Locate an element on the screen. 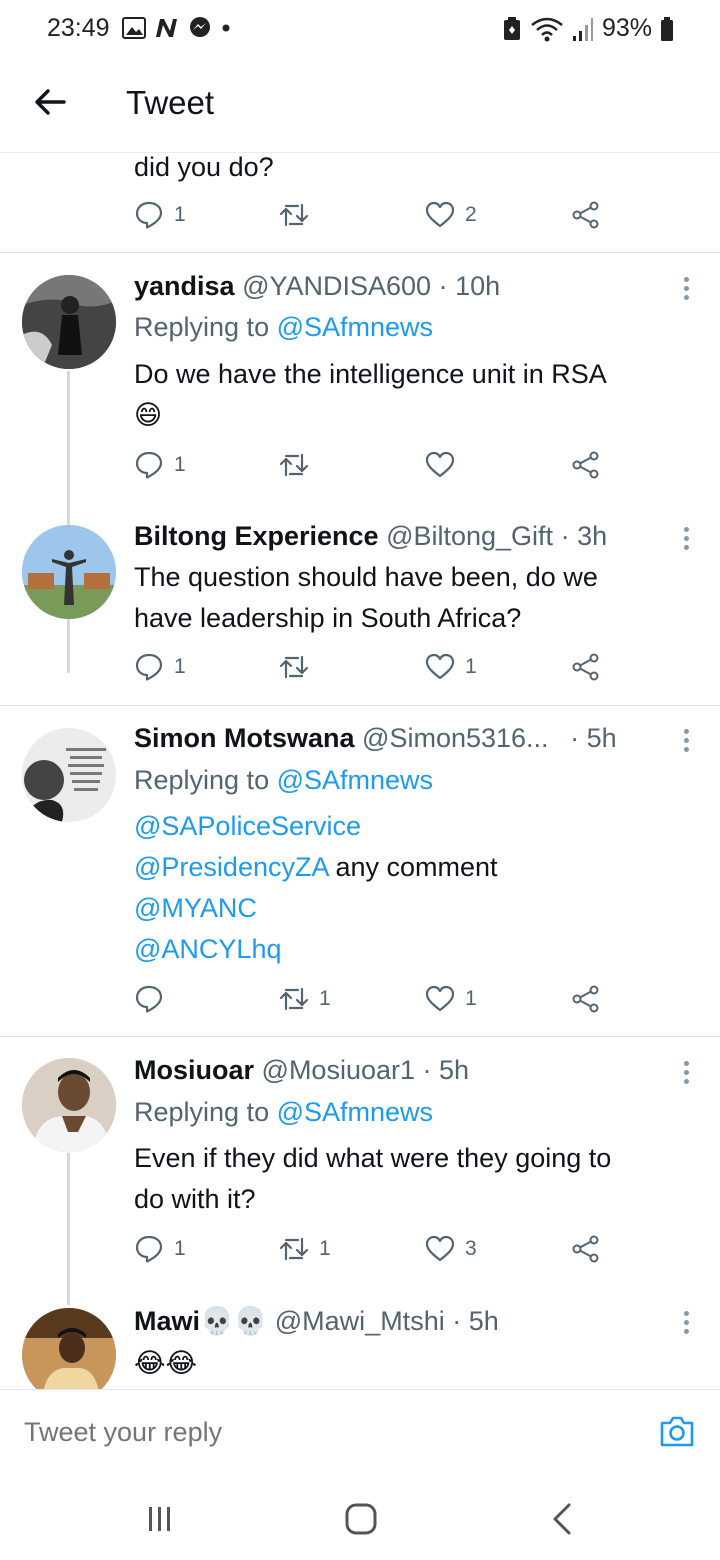 This screenshot has width=720, height=1560. gallery-icon is located at coordinates (134, 28).